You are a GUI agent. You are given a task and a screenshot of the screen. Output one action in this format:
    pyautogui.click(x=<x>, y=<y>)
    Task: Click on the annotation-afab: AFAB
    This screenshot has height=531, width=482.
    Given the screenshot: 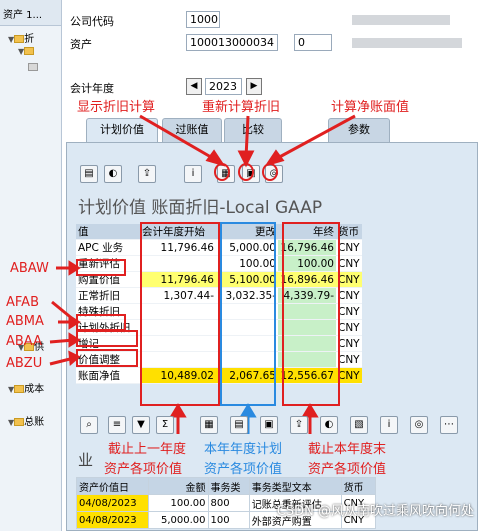 What is the action you would take?
    pyautogui.click(x=22, y=302)
    